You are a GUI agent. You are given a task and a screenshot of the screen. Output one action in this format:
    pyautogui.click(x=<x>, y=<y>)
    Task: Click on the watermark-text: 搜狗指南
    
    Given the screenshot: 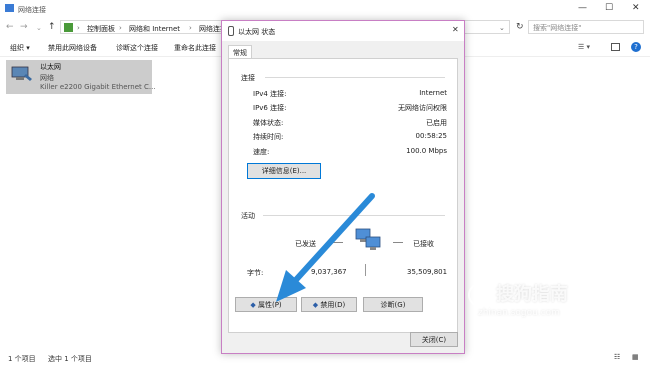 What is the action you would take?
    pyautogui.click(x=532, y=294)
    